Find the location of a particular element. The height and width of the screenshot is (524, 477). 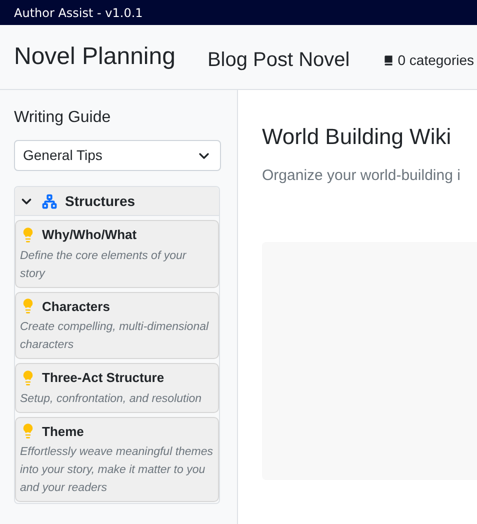

tip-title: Characters is located at coordinates (76, 307).